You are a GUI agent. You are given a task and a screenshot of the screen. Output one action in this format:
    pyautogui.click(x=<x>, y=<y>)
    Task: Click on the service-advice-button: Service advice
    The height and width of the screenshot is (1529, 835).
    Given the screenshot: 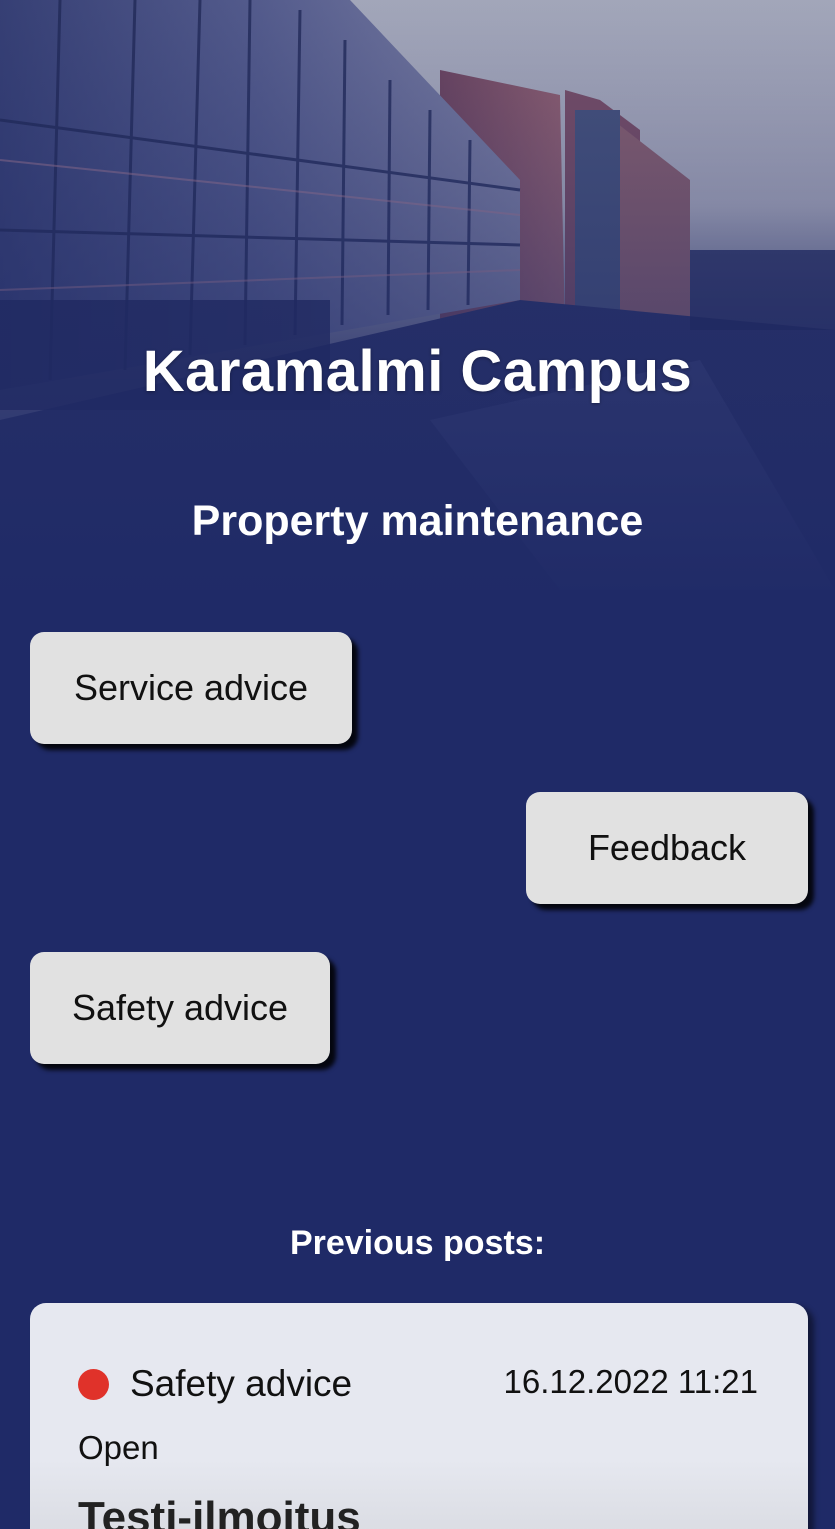 What is the action you would take?
    pyautogui.click(x=191, y=688)
    